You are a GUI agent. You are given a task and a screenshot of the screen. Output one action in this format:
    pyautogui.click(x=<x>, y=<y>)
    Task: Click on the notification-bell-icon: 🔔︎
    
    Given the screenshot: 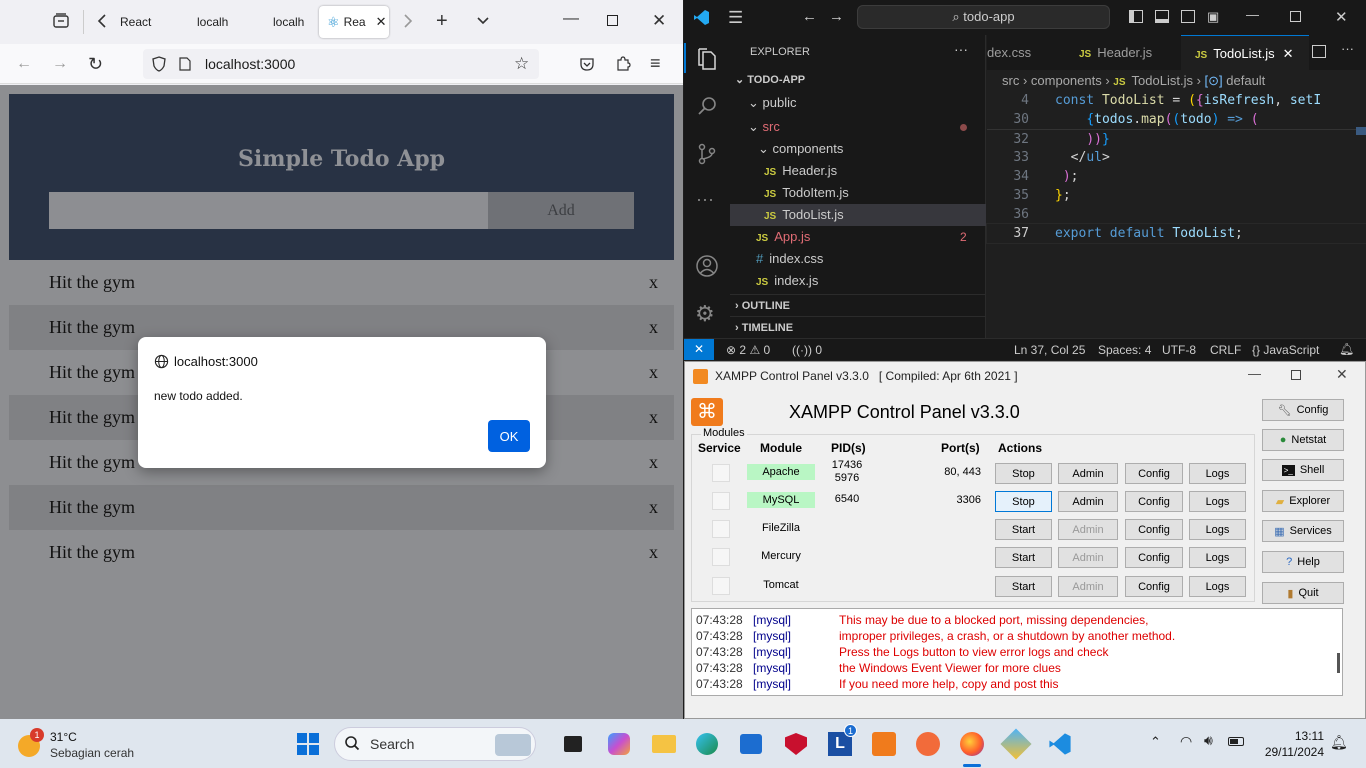 What is the action you would take?
    pyautogui.click(x=1339, y=742)
    